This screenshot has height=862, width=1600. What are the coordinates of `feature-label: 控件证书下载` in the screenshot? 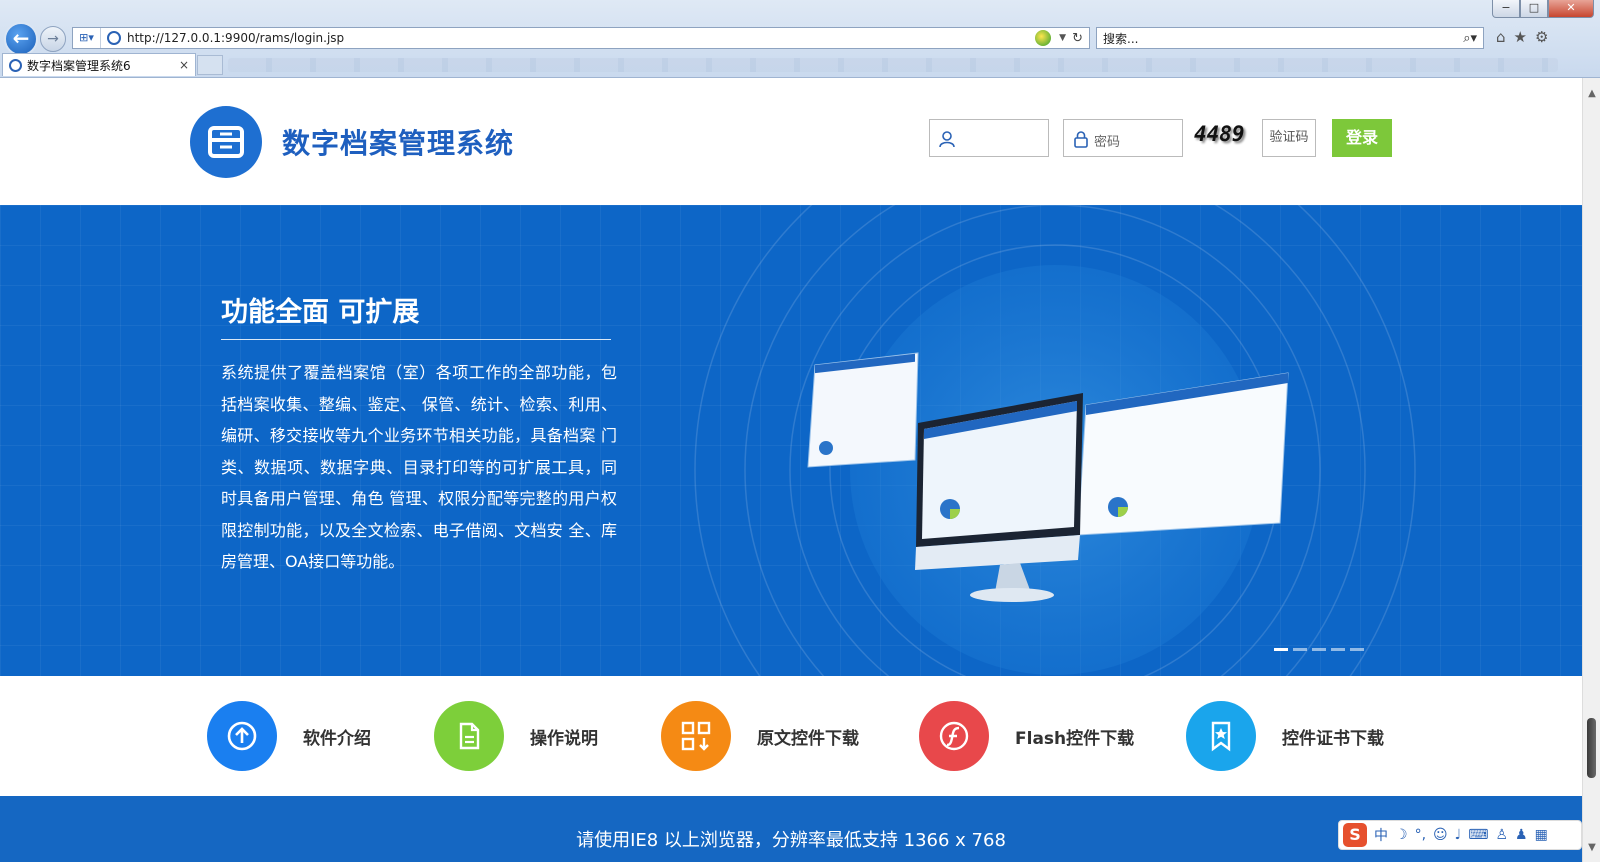 It's located at (1333, 738).